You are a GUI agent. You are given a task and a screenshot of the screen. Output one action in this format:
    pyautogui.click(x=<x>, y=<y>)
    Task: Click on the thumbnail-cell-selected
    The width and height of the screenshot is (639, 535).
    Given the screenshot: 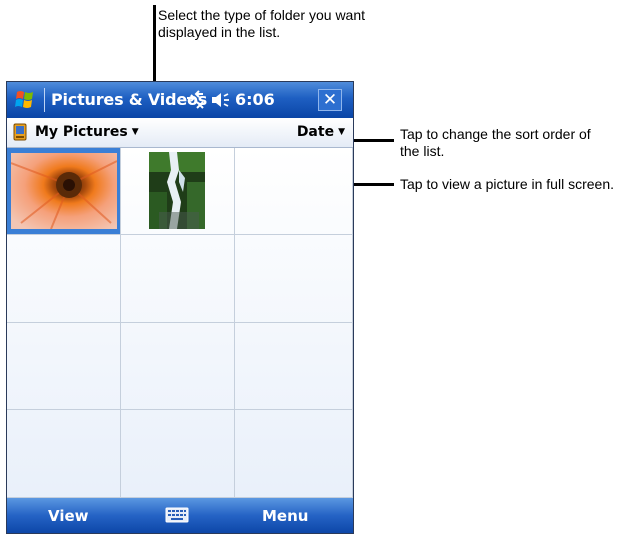 What is the action you would take?
    pyautogui.click(x=64, y=191)
    